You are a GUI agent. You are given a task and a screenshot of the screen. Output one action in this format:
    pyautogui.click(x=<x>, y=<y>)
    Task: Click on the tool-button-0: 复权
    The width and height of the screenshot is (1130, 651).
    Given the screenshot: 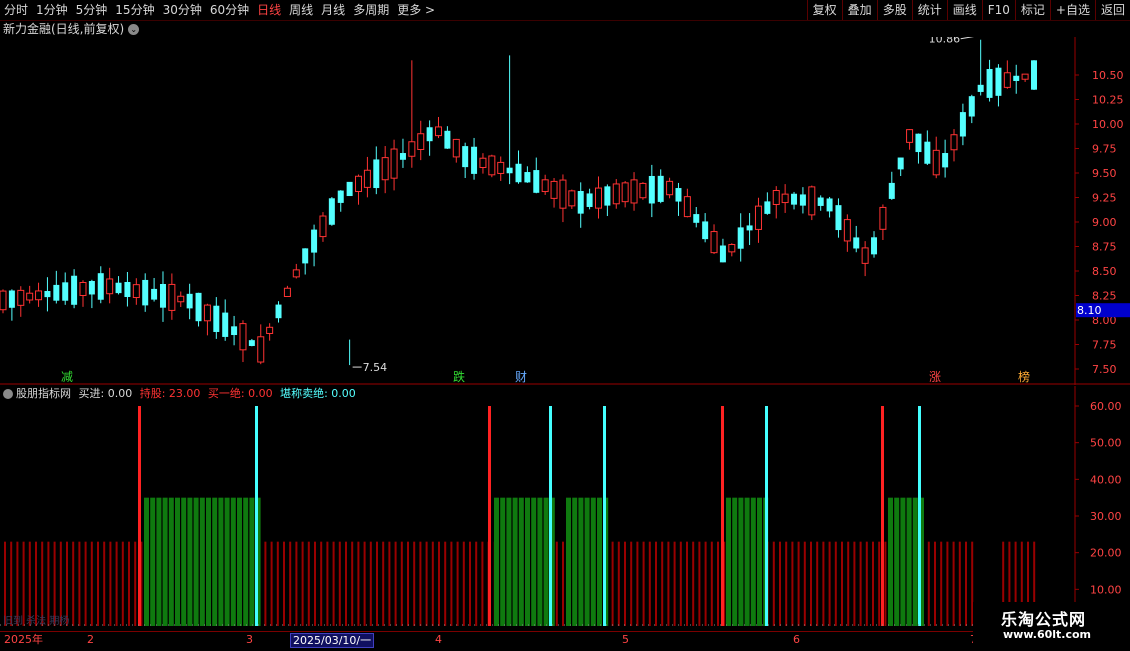 What is the action you would take?
    pyautogui.click(x=824, y=10)
    